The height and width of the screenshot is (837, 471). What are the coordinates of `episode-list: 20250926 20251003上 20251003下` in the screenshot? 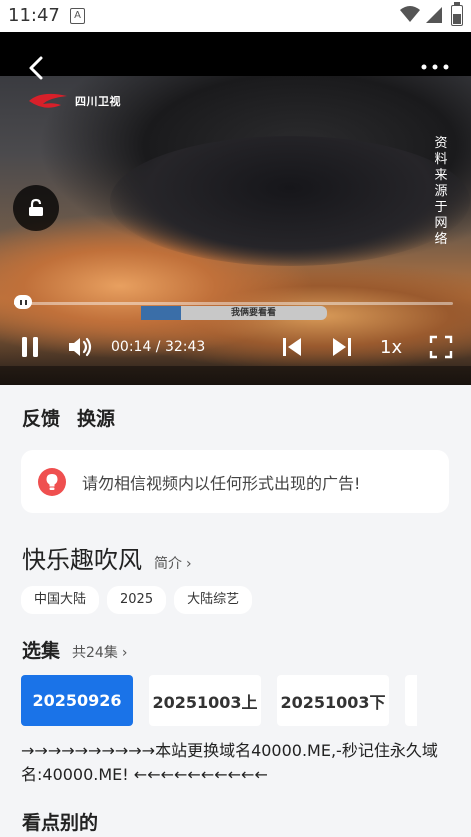 It's located at (219, 700).